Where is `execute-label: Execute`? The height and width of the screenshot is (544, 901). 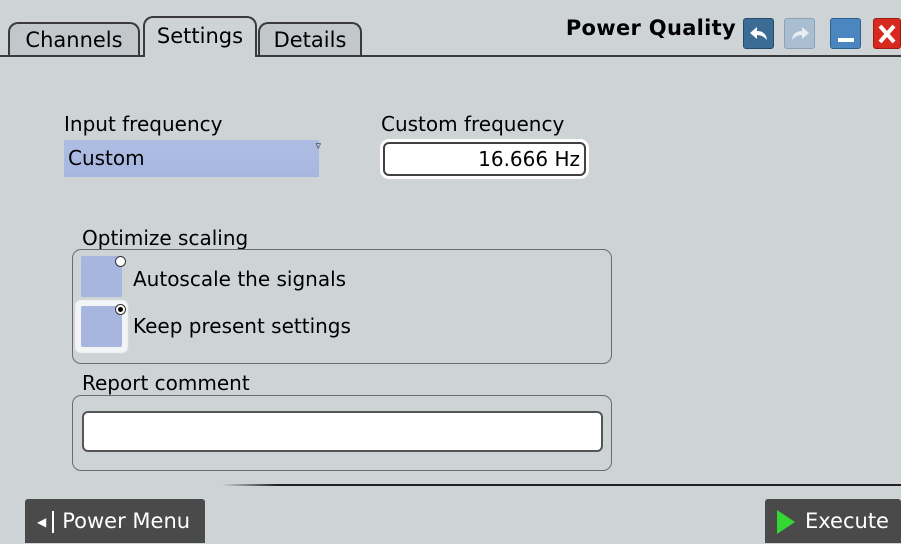 execute-label: Execute is located at coordinates (847, 521).